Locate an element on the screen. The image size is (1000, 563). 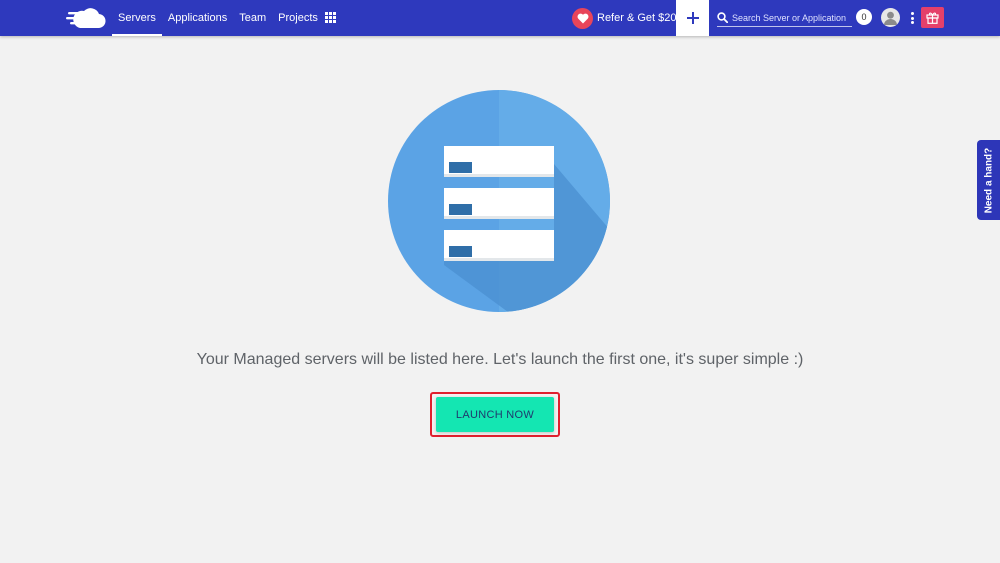
kebab-menu-icon is located at coordinates (912, 18).